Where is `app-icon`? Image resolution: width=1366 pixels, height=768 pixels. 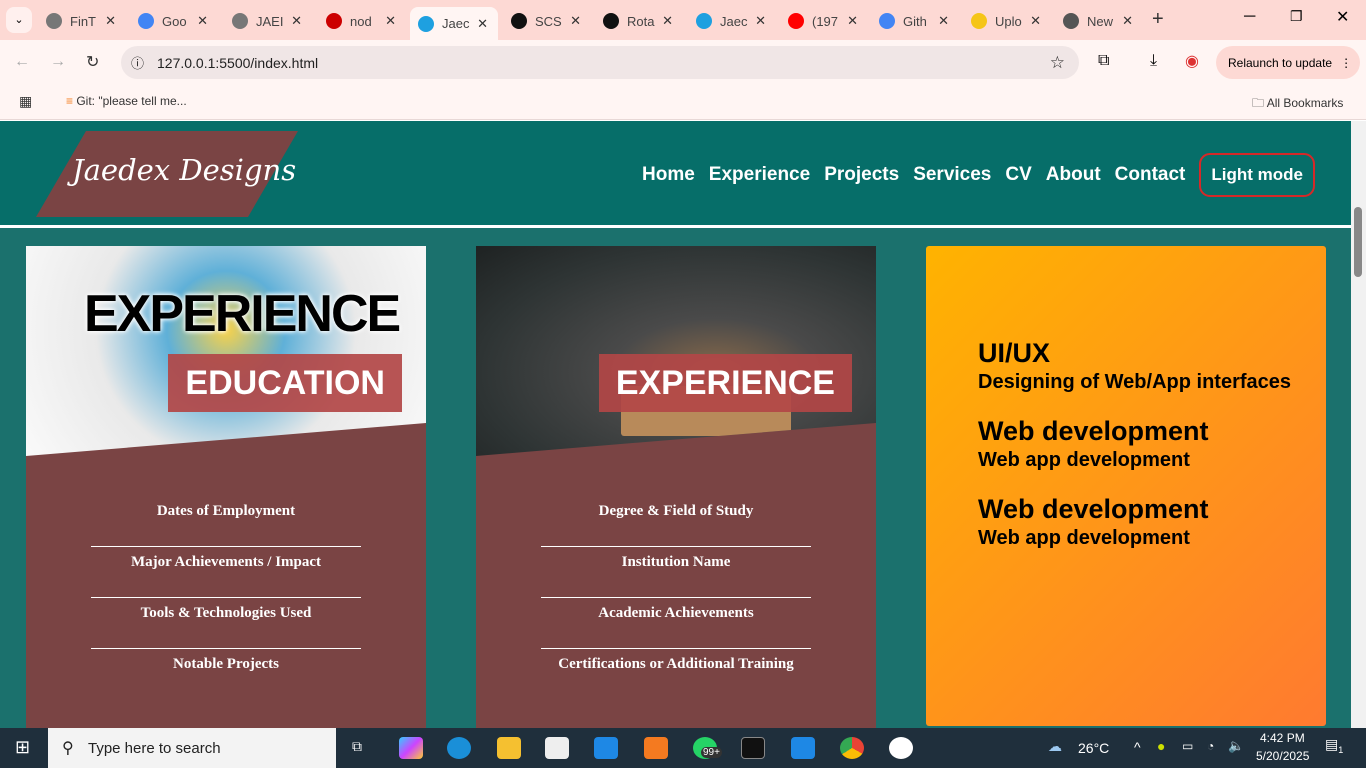 app-icon is located at coordinates (901, 748).